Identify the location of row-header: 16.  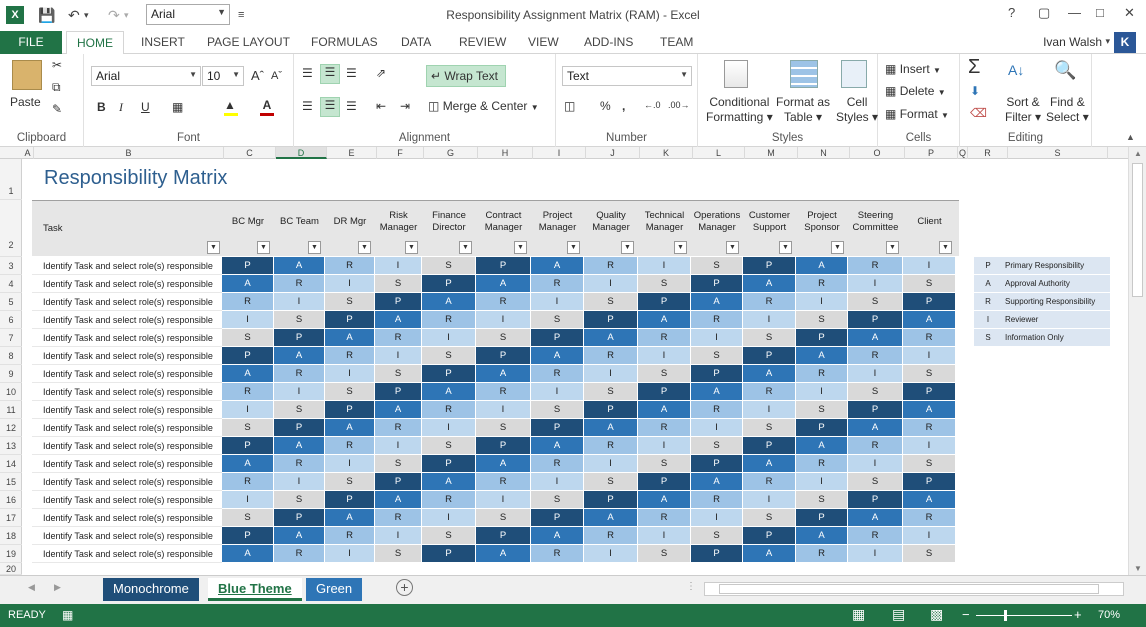
(11, 500).